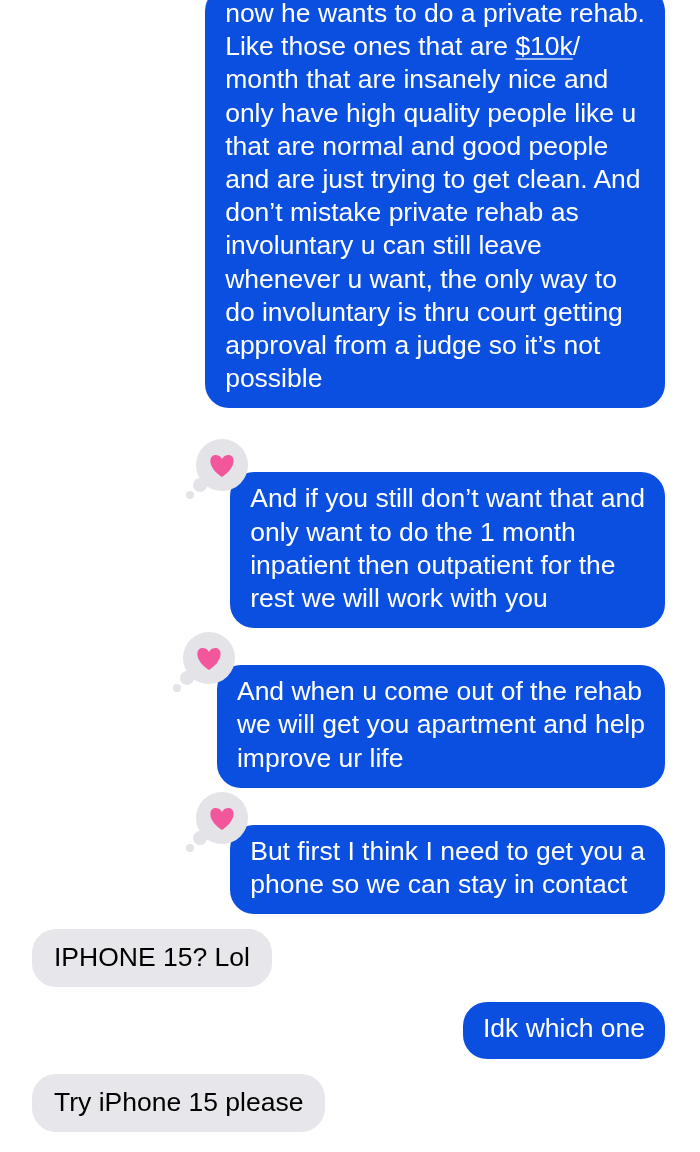 The height and width of the screenshot is (1152, 700). What do you see at coordinates (544, 46) in the screenshot?
I see `price-link: $10k` at bounding box center [544, 46].